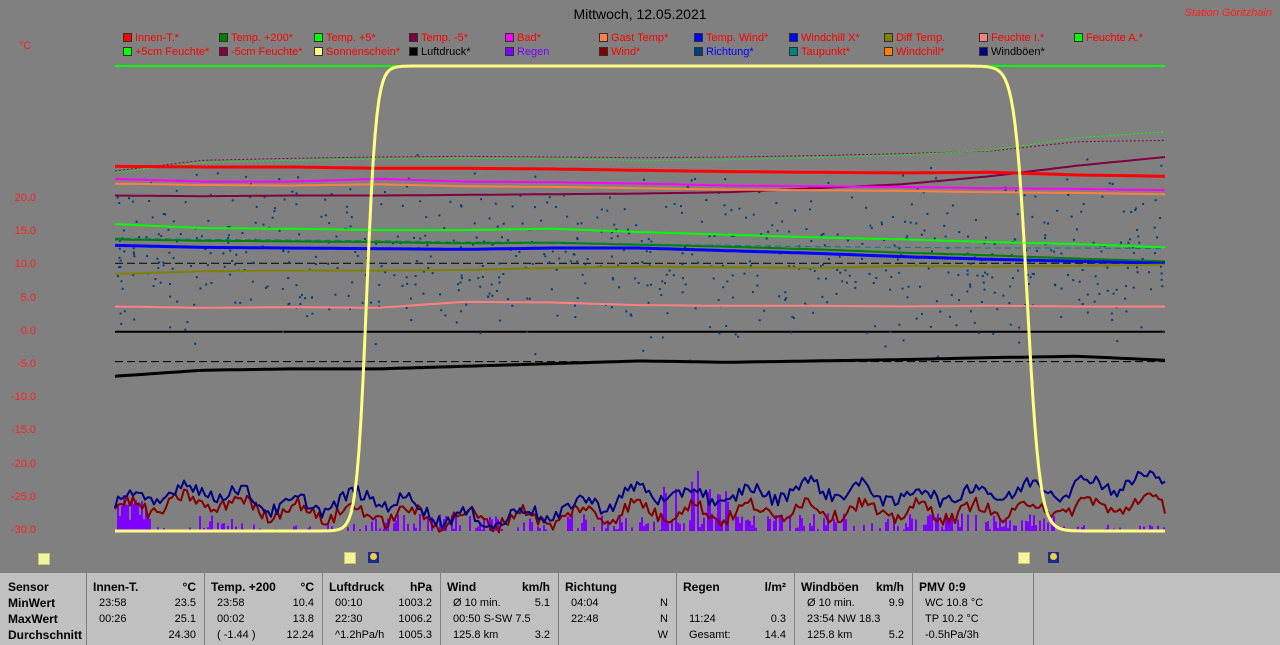 Image resolution: width=1280 pixels, height=645 pixels. I want to click on cell-value: 12.24, so click(300, 635).